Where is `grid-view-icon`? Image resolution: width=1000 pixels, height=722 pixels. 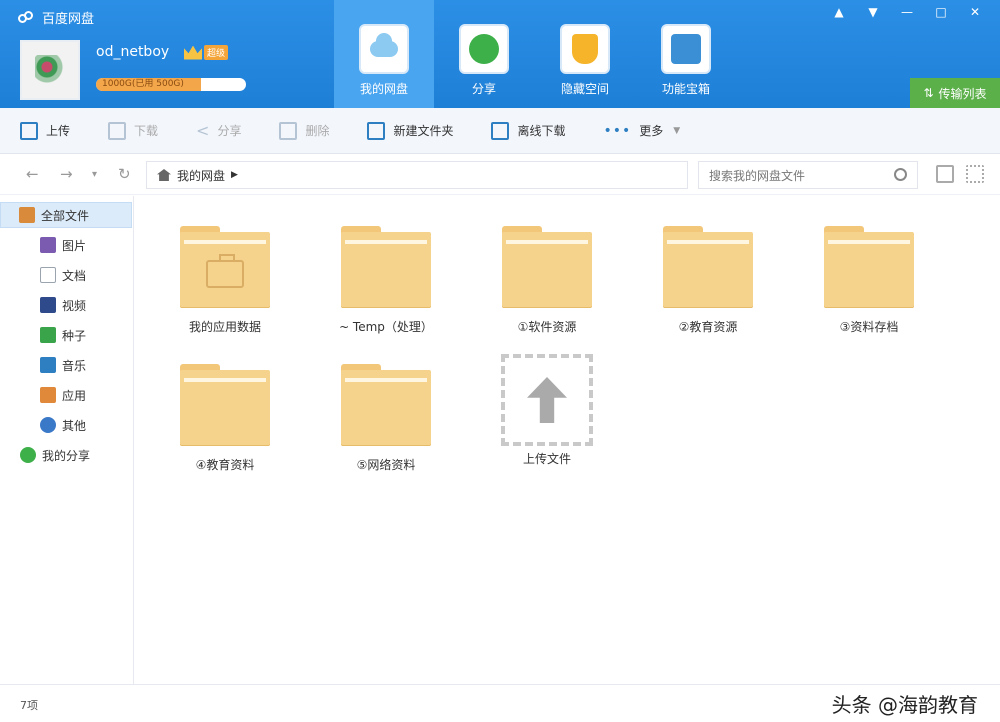 grid-view-icon is located at coordinates (975, 174).